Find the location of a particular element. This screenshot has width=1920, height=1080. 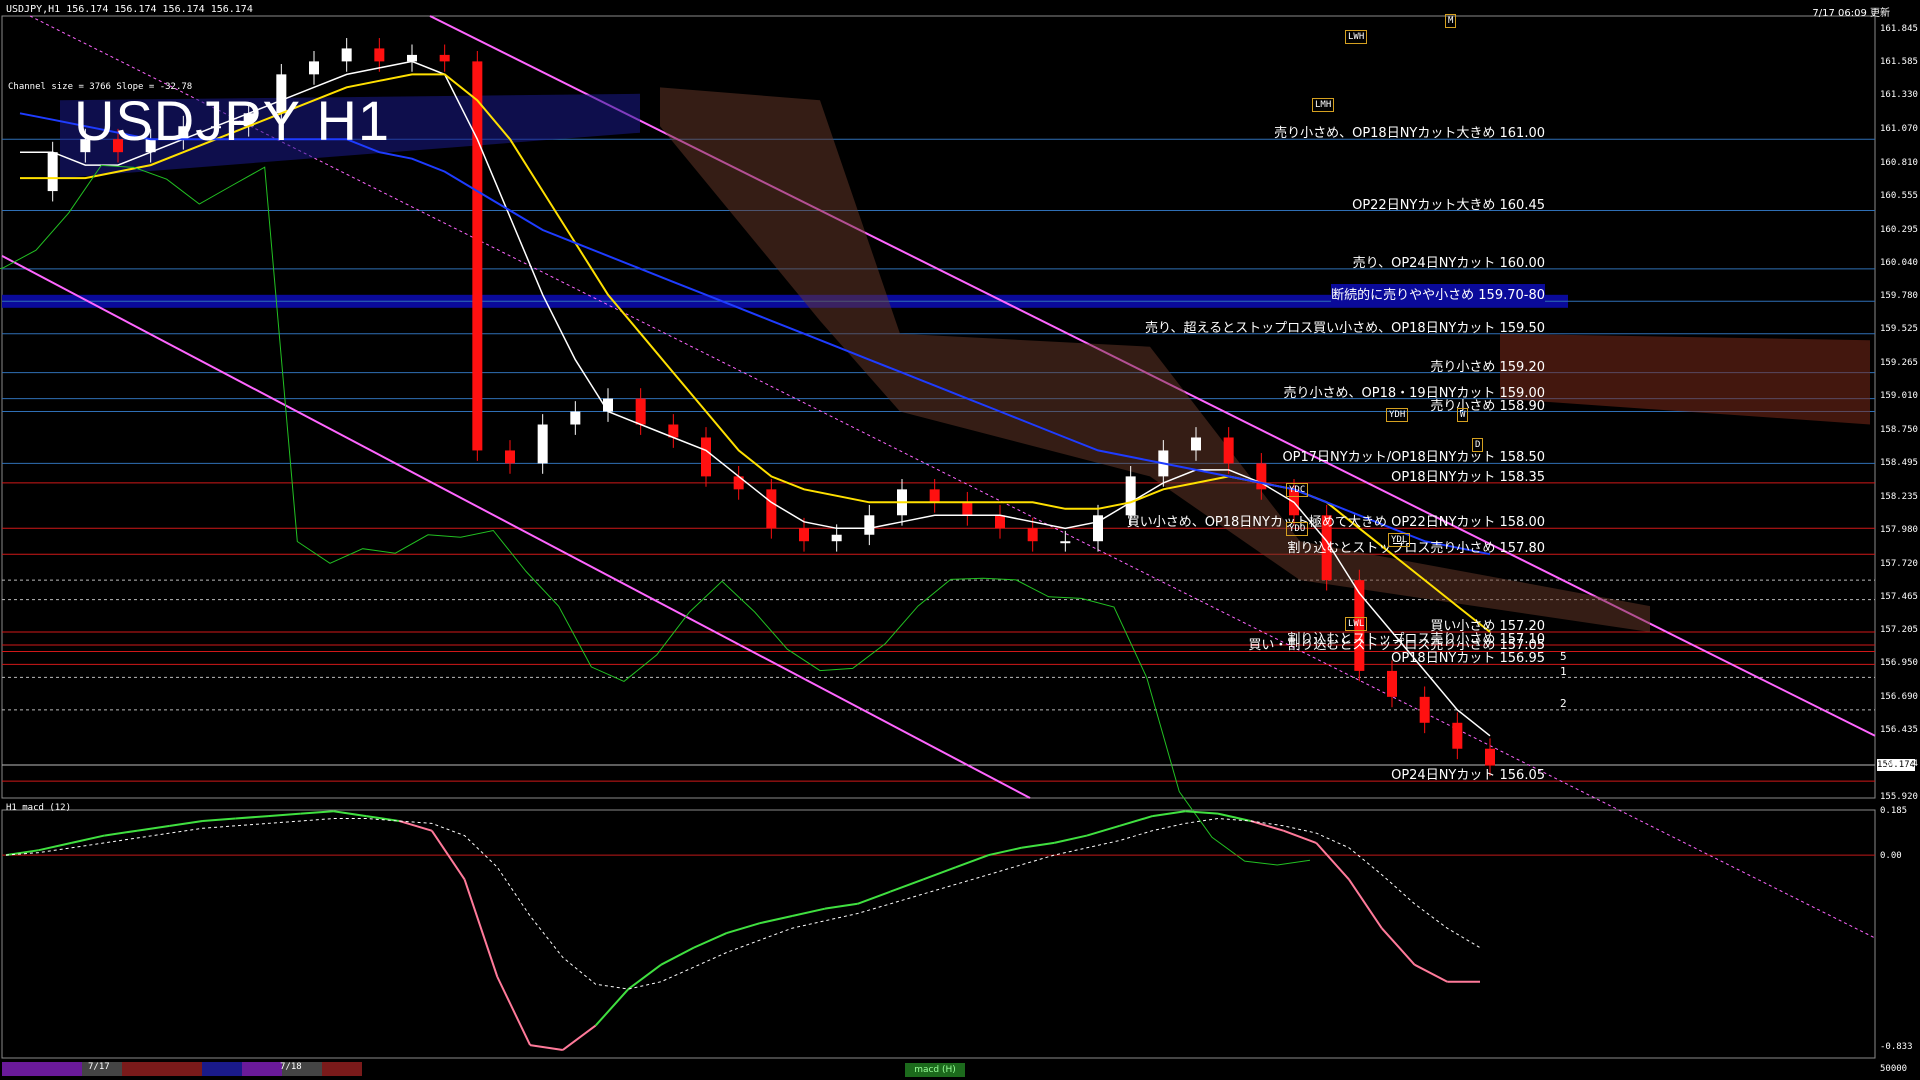

price-tick-4: 160.810 is located at coordinates (1899, 162).